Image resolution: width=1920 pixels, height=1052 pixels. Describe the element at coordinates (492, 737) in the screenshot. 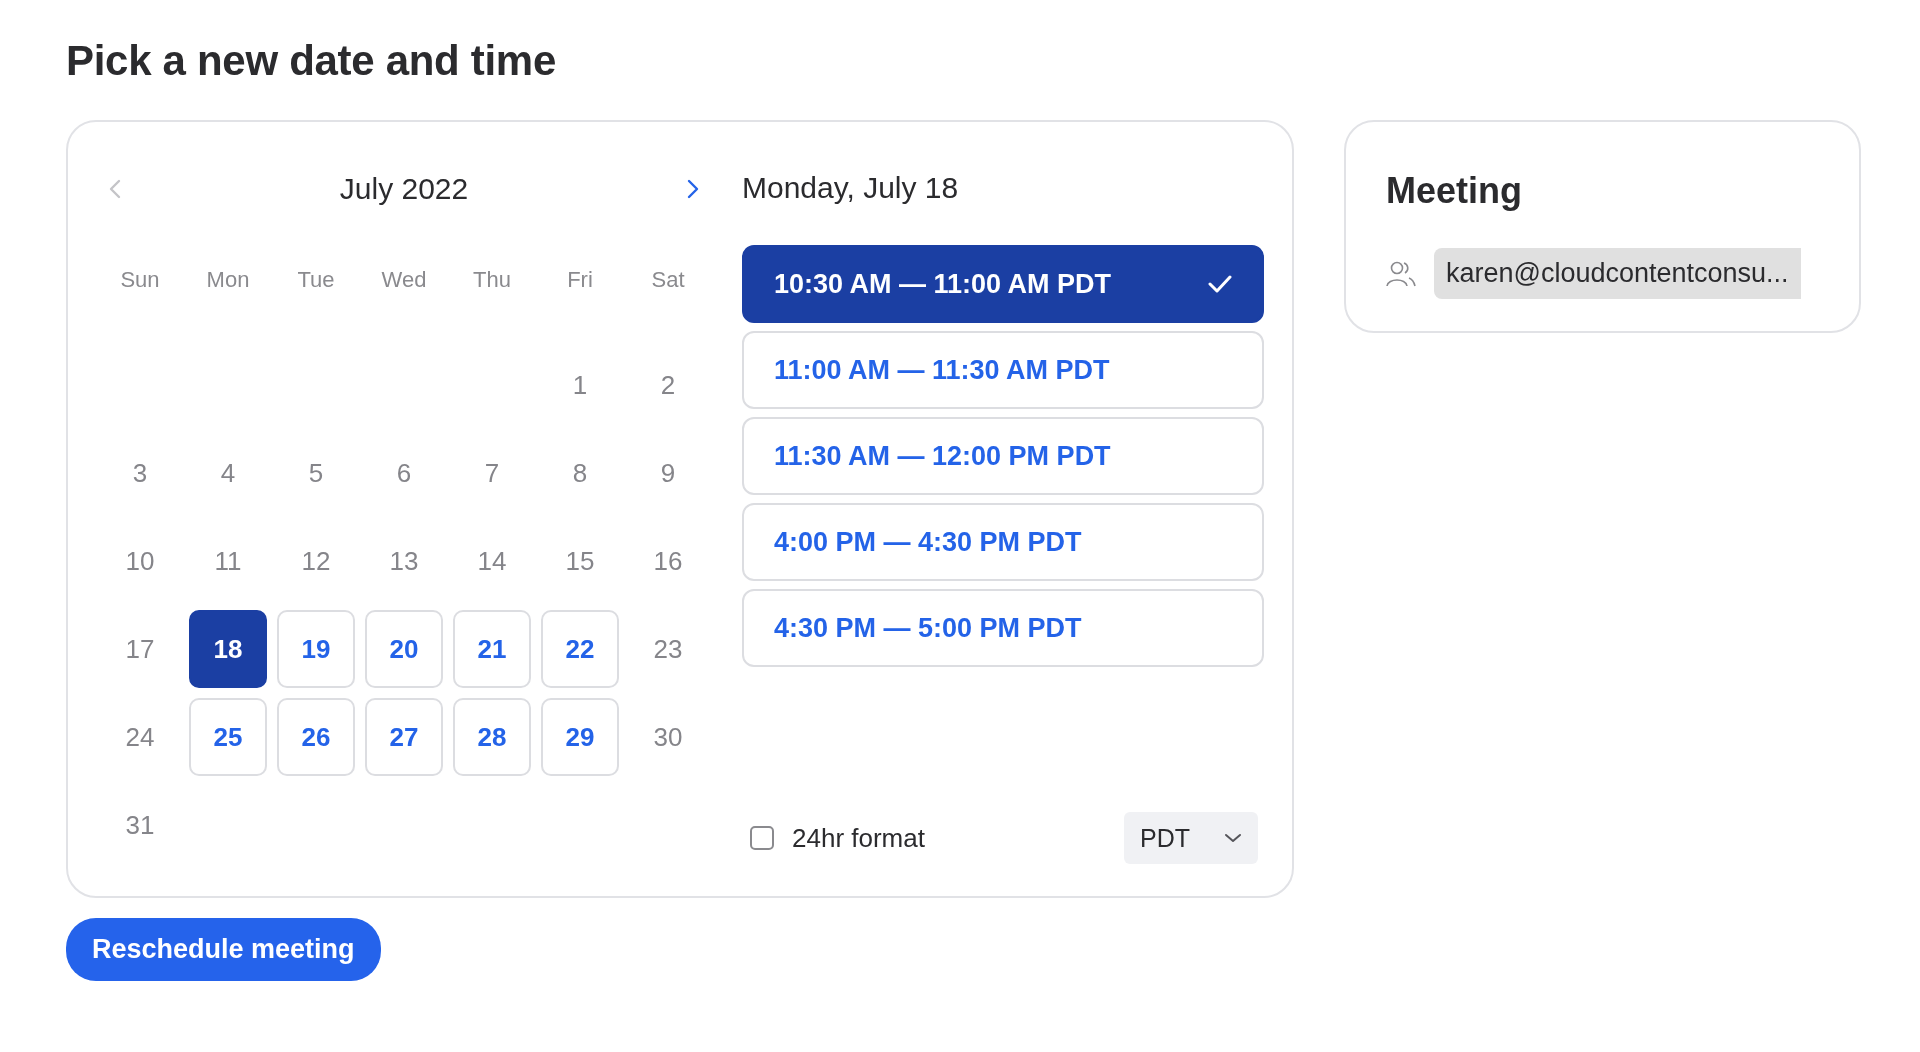

I see `day-button: 28` at that location.